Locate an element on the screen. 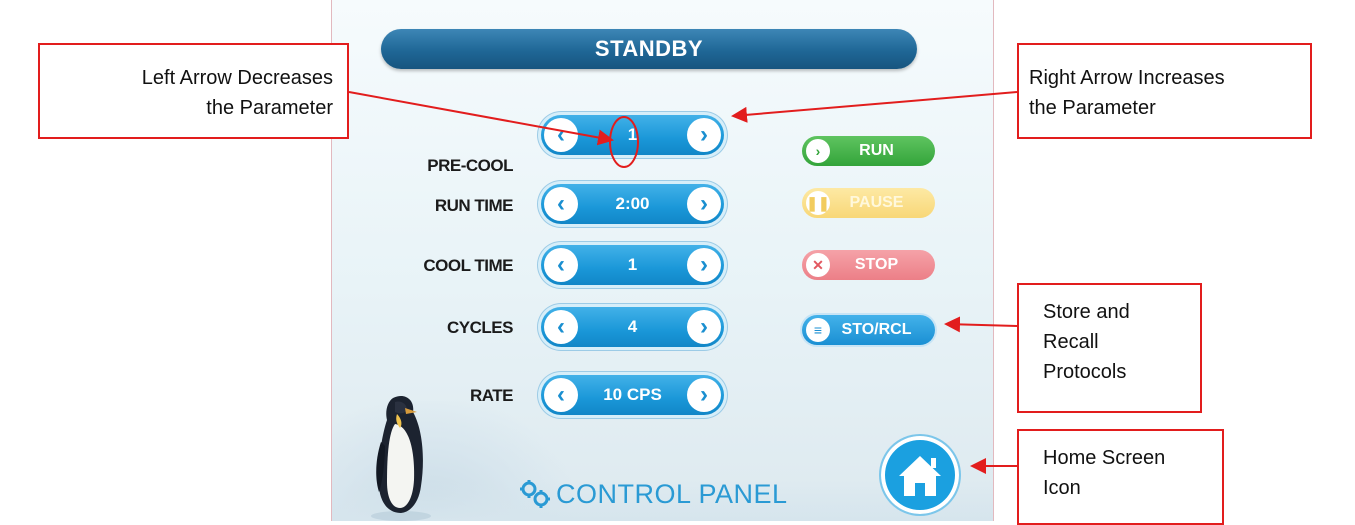 The width and height of the screenshot is (1355, 525). right-arrow-pointer is located at coordinates (874, 107).